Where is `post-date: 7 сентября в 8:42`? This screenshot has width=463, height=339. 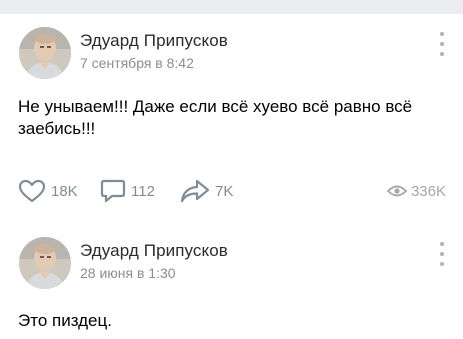
post-date: 7 сентября в 8:42 is located at coordinates (137, 63).